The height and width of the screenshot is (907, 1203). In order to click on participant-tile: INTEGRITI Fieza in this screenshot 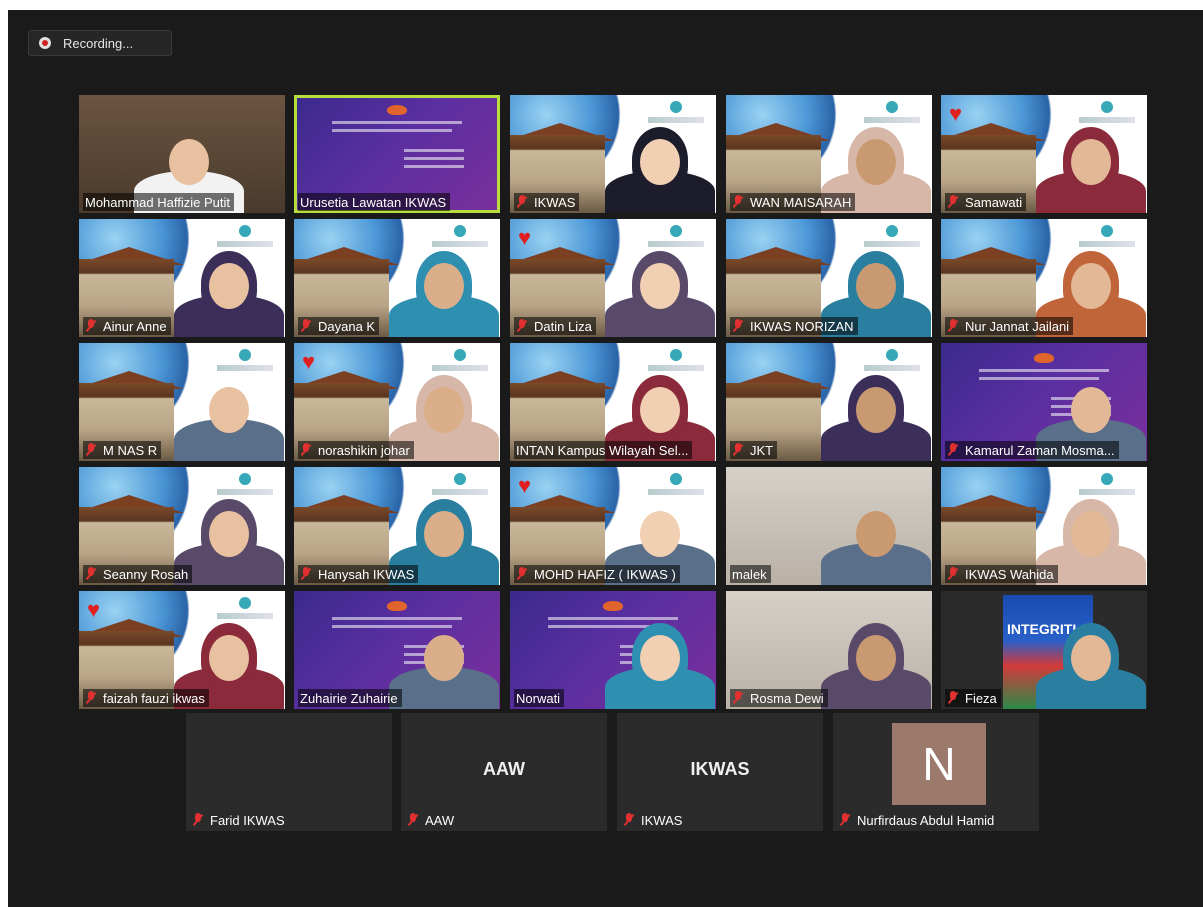, I will do `click(1044, 650)`.